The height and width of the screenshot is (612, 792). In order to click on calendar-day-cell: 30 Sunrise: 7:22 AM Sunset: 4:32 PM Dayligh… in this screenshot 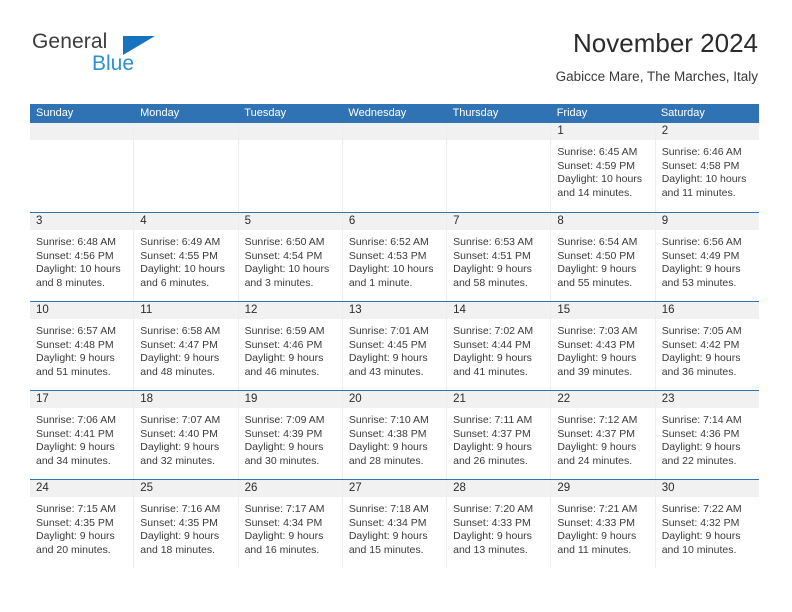, I will do `click(707, 524)`.